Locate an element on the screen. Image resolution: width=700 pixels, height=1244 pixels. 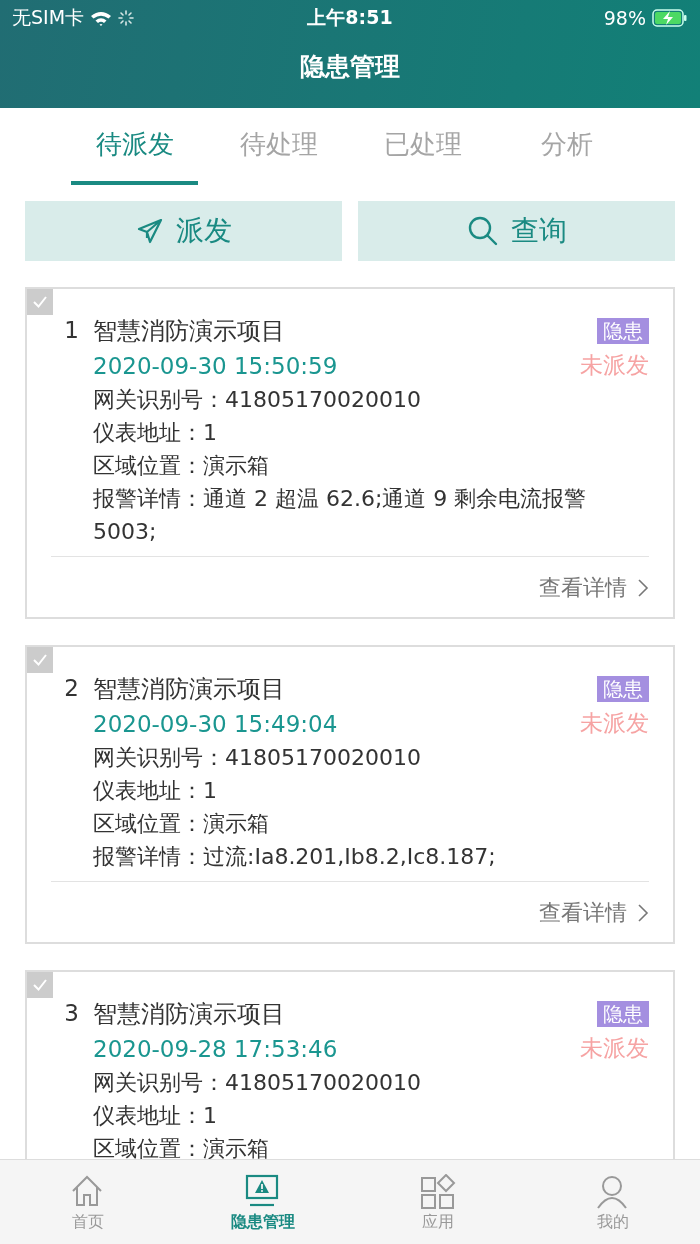
search-icon is located at coordinates (482, 231).